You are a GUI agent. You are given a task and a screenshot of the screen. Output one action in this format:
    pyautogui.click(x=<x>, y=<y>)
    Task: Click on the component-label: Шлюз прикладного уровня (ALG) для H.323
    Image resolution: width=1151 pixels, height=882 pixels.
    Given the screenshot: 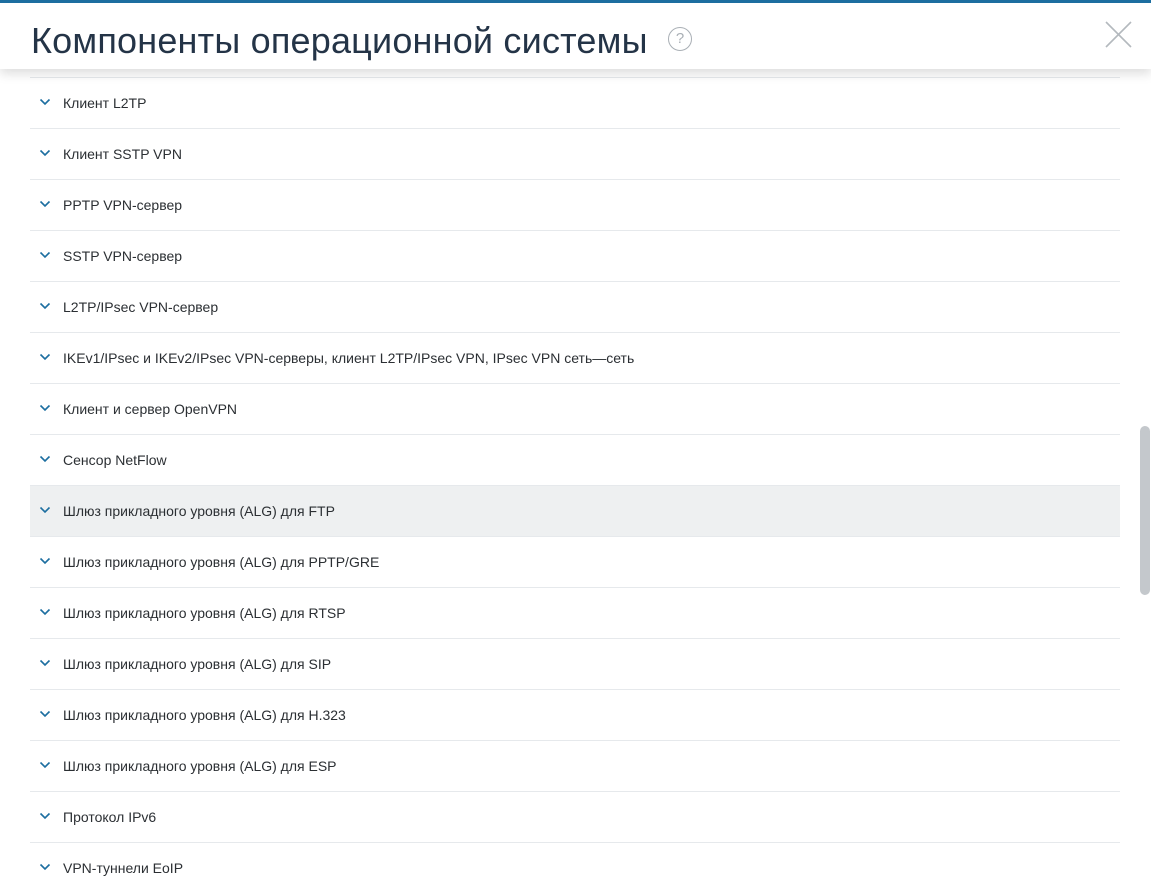 What is the action you would take?
    pyautogui.click(x=204, y=715)
    